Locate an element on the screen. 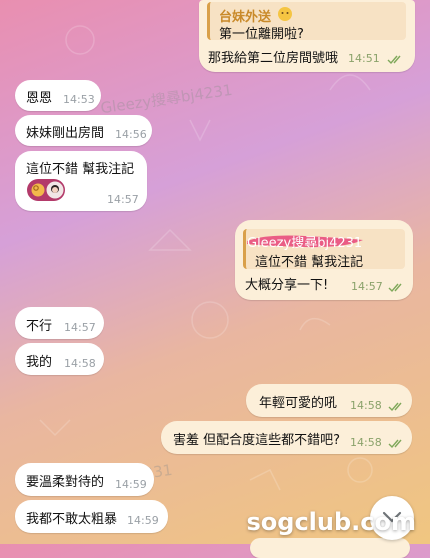  message-bubble: 害羞 但配合度這些都不錯吧? 14:58 is located at coordinates (286, 437).